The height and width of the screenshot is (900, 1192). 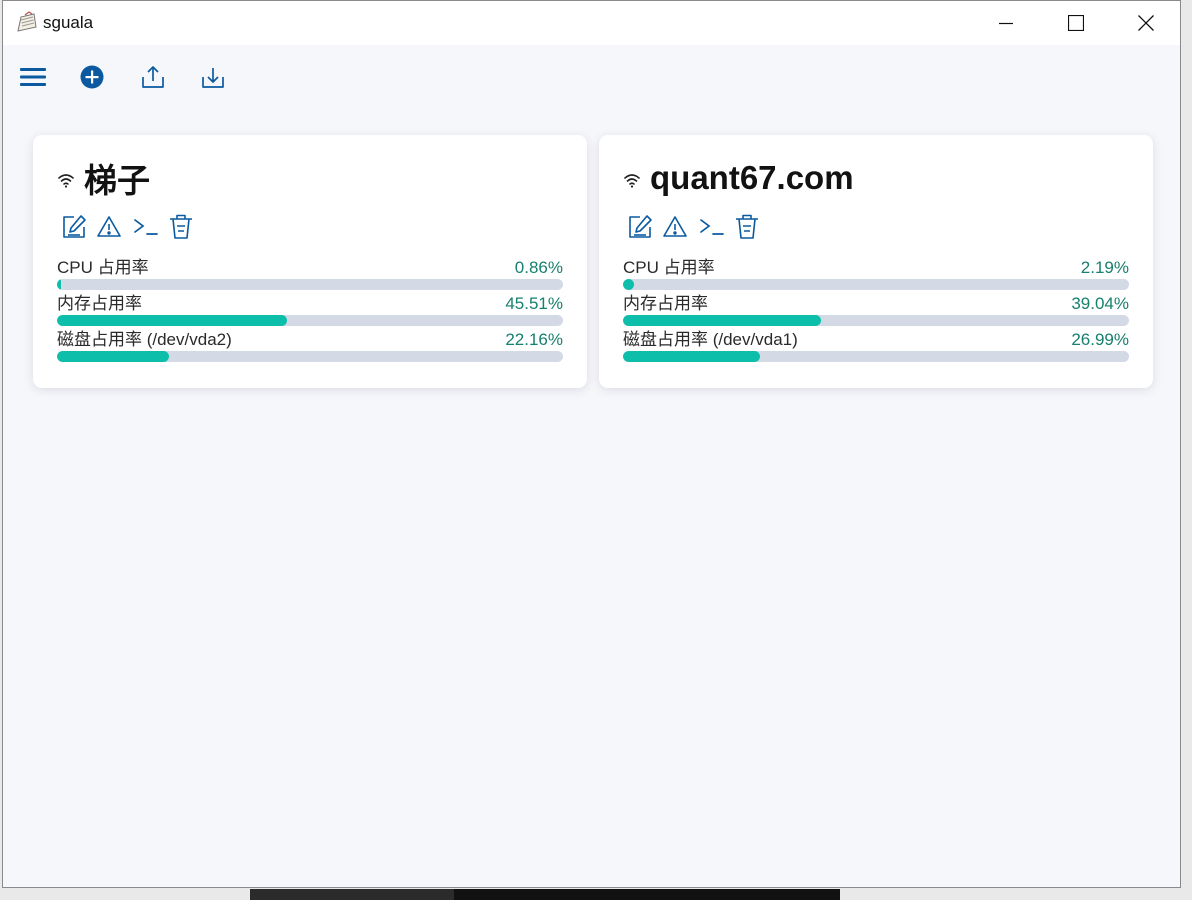 What do you see at coordinates (752, 177) in the screenshot?
I see `server-name: quant67.com` at bounding box center [752, 177].